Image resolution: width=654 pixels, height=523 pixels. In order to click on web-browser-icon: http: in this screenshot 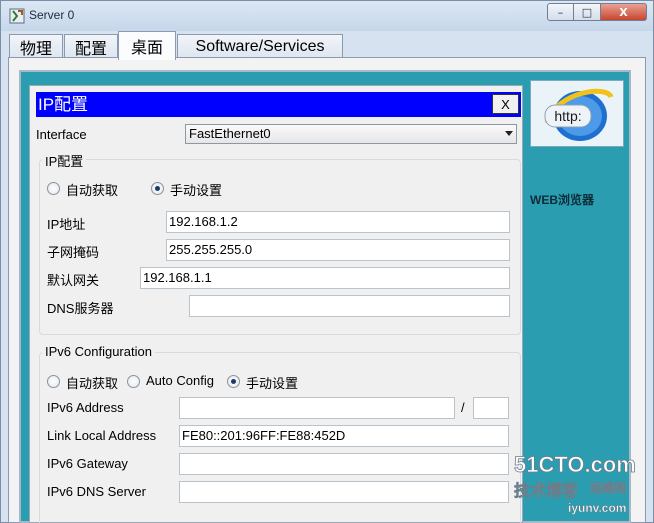, I will do `click(579, 114)`.